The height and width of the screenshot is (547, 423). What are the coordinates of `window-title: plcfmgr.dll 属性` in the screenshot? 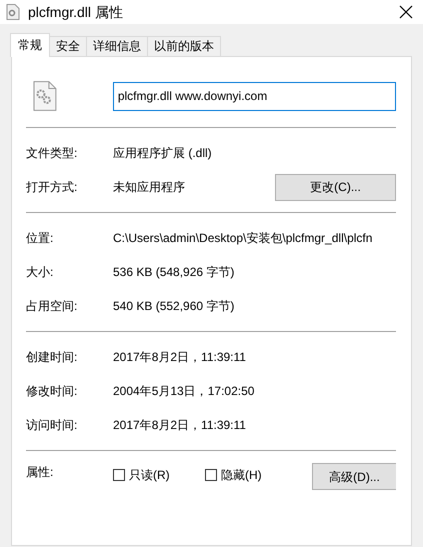 It's located at (76, 12).